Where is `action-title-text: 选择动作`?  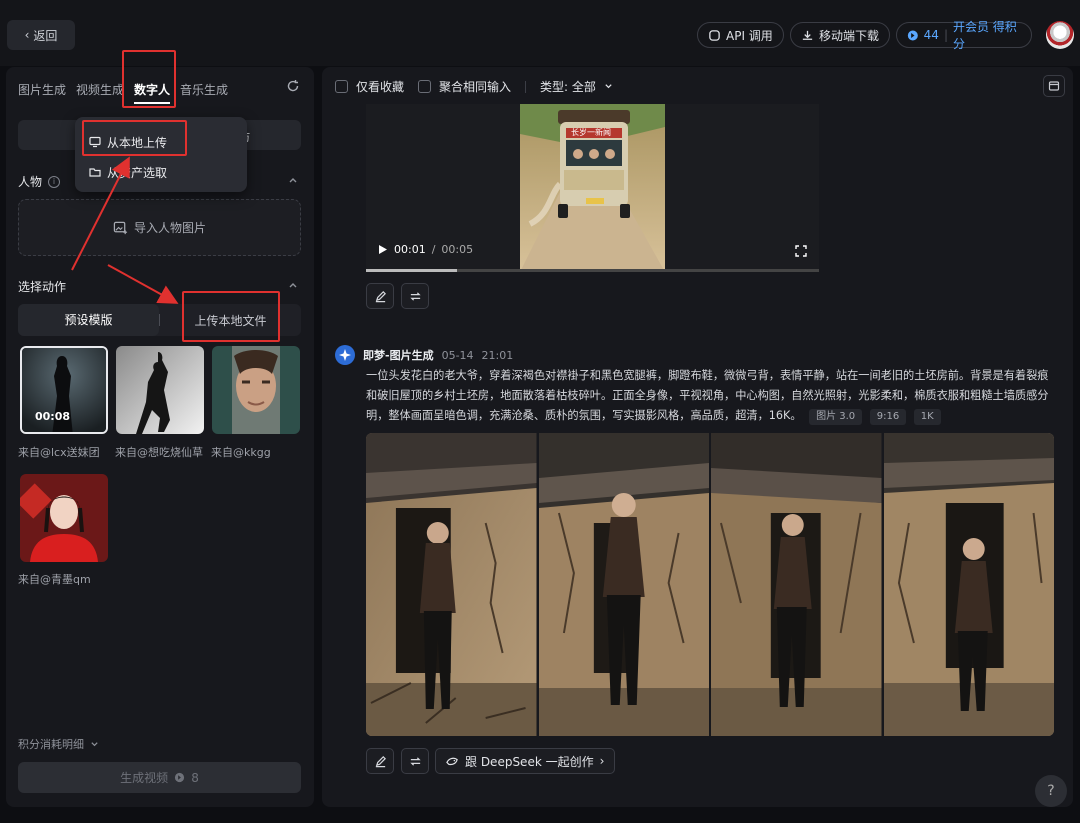 action-title-text: 选择动作 is located at coordinates (42, 287).